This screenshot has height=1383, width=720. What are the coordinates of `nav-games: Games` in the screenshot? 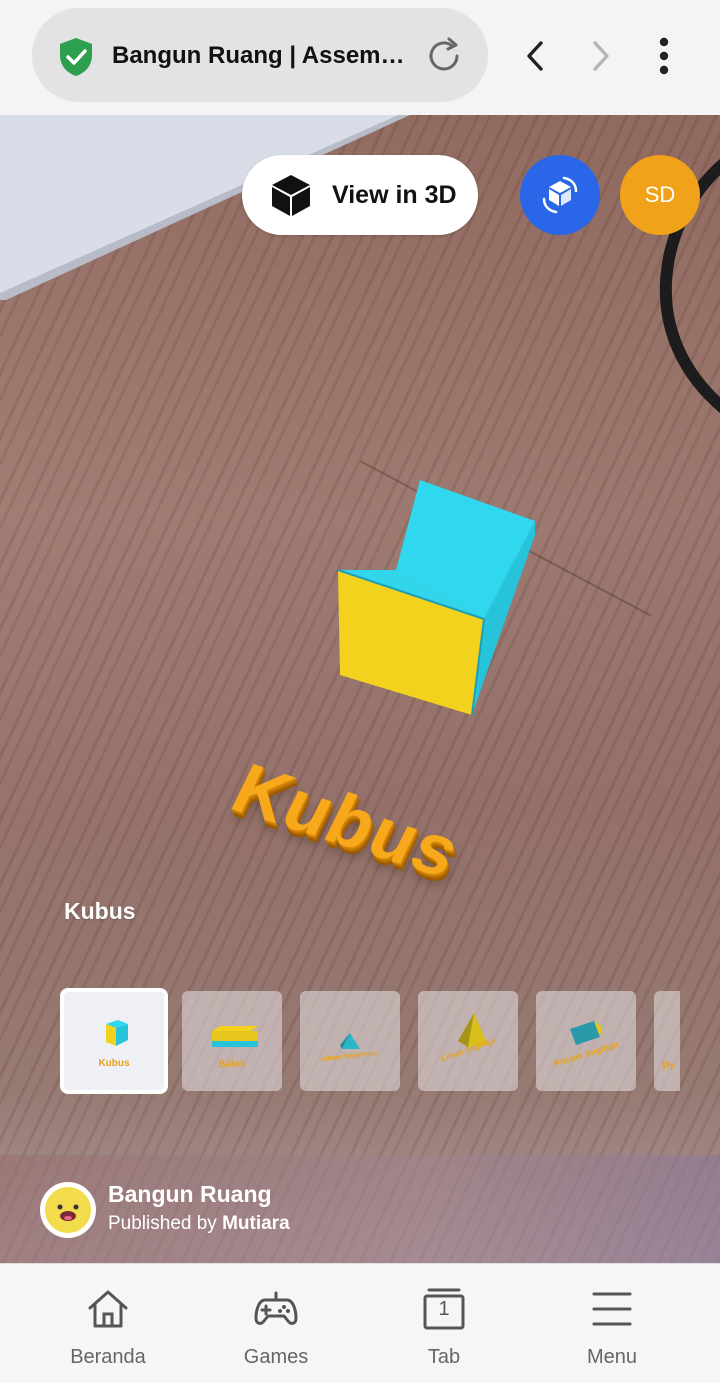 It's located at (276, 1323).